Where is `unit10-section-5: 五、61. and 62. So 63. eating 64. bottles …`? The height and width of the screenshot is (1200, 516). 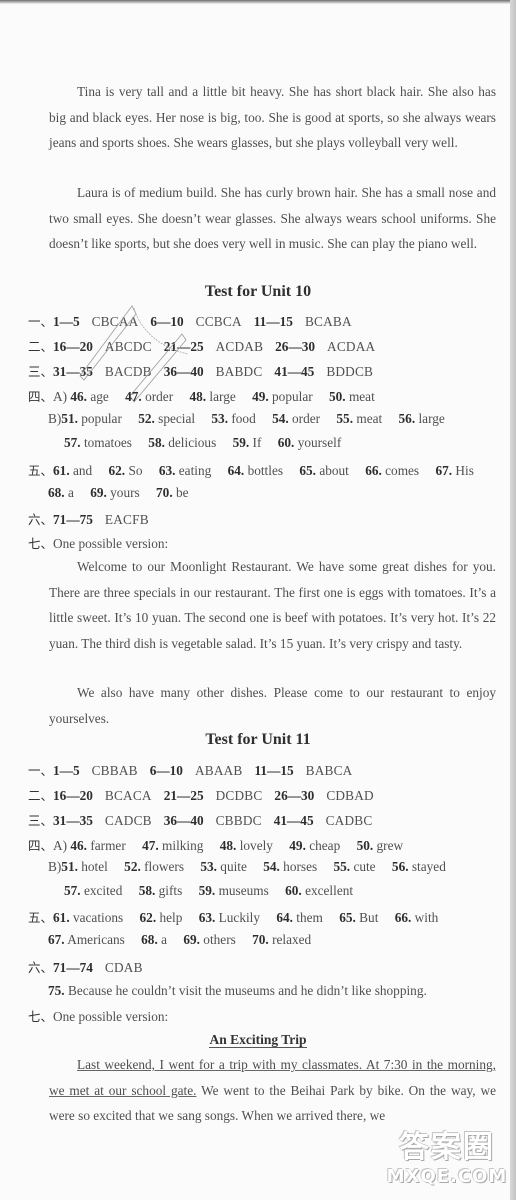
unit10-section-5: 五、61. and 62. So 63. eating 64. bottles … is located at coordinates (257, 469).